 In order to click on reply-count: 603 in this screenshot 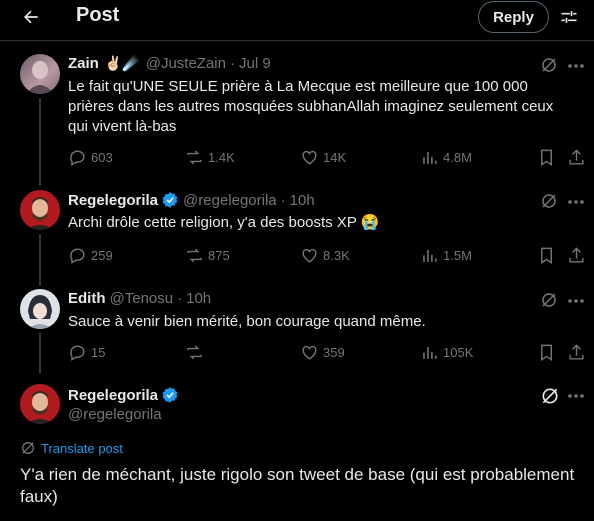, I will do `click(102, 157)`.